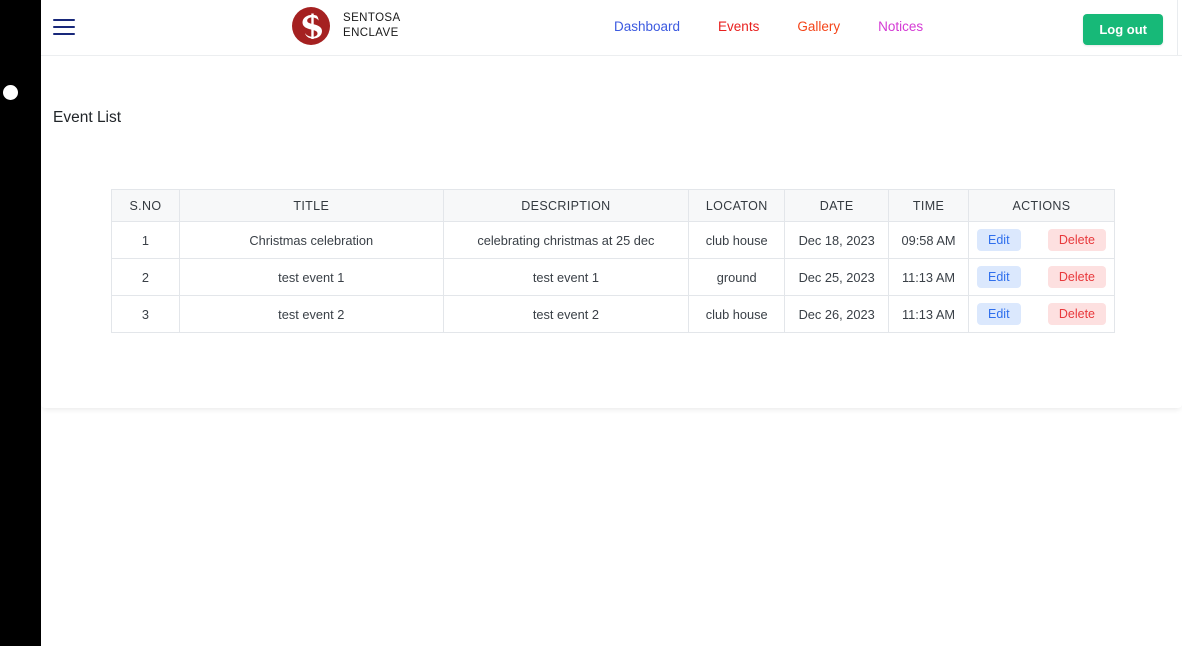 The width and height of the screenshot is (1187, 646). Describe the element at coordinates (64, 27) in the screenshot. I see `hamburger-menu-icon` at that location.